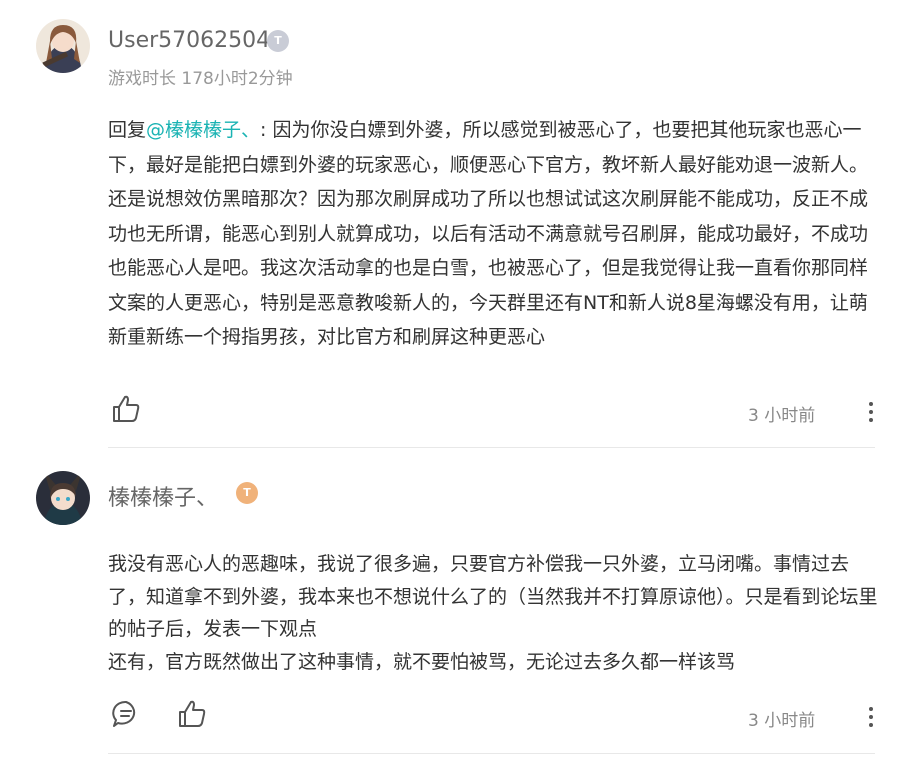 Image resolution: width=903 pixels, height=760 pixels. I want to click on mention-link: @榛榛榛子、, so click(203, 130).